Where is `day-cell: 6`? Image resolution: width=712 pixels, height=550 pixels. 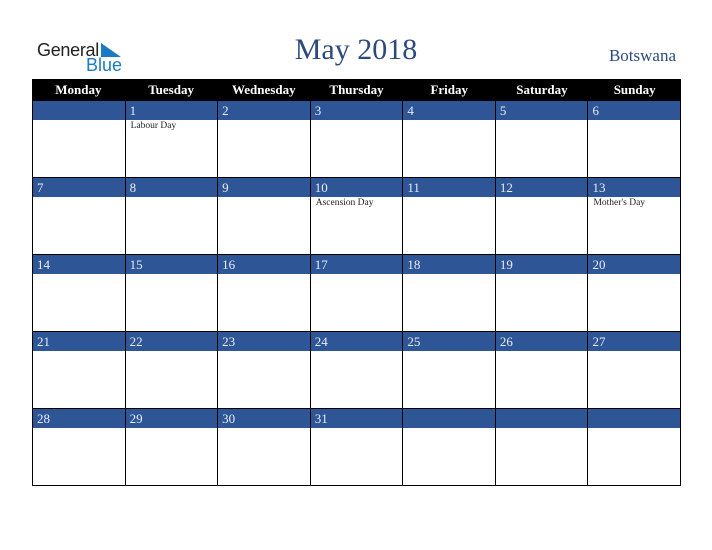
day-cell: 6 is located at coordinates (635, 139).